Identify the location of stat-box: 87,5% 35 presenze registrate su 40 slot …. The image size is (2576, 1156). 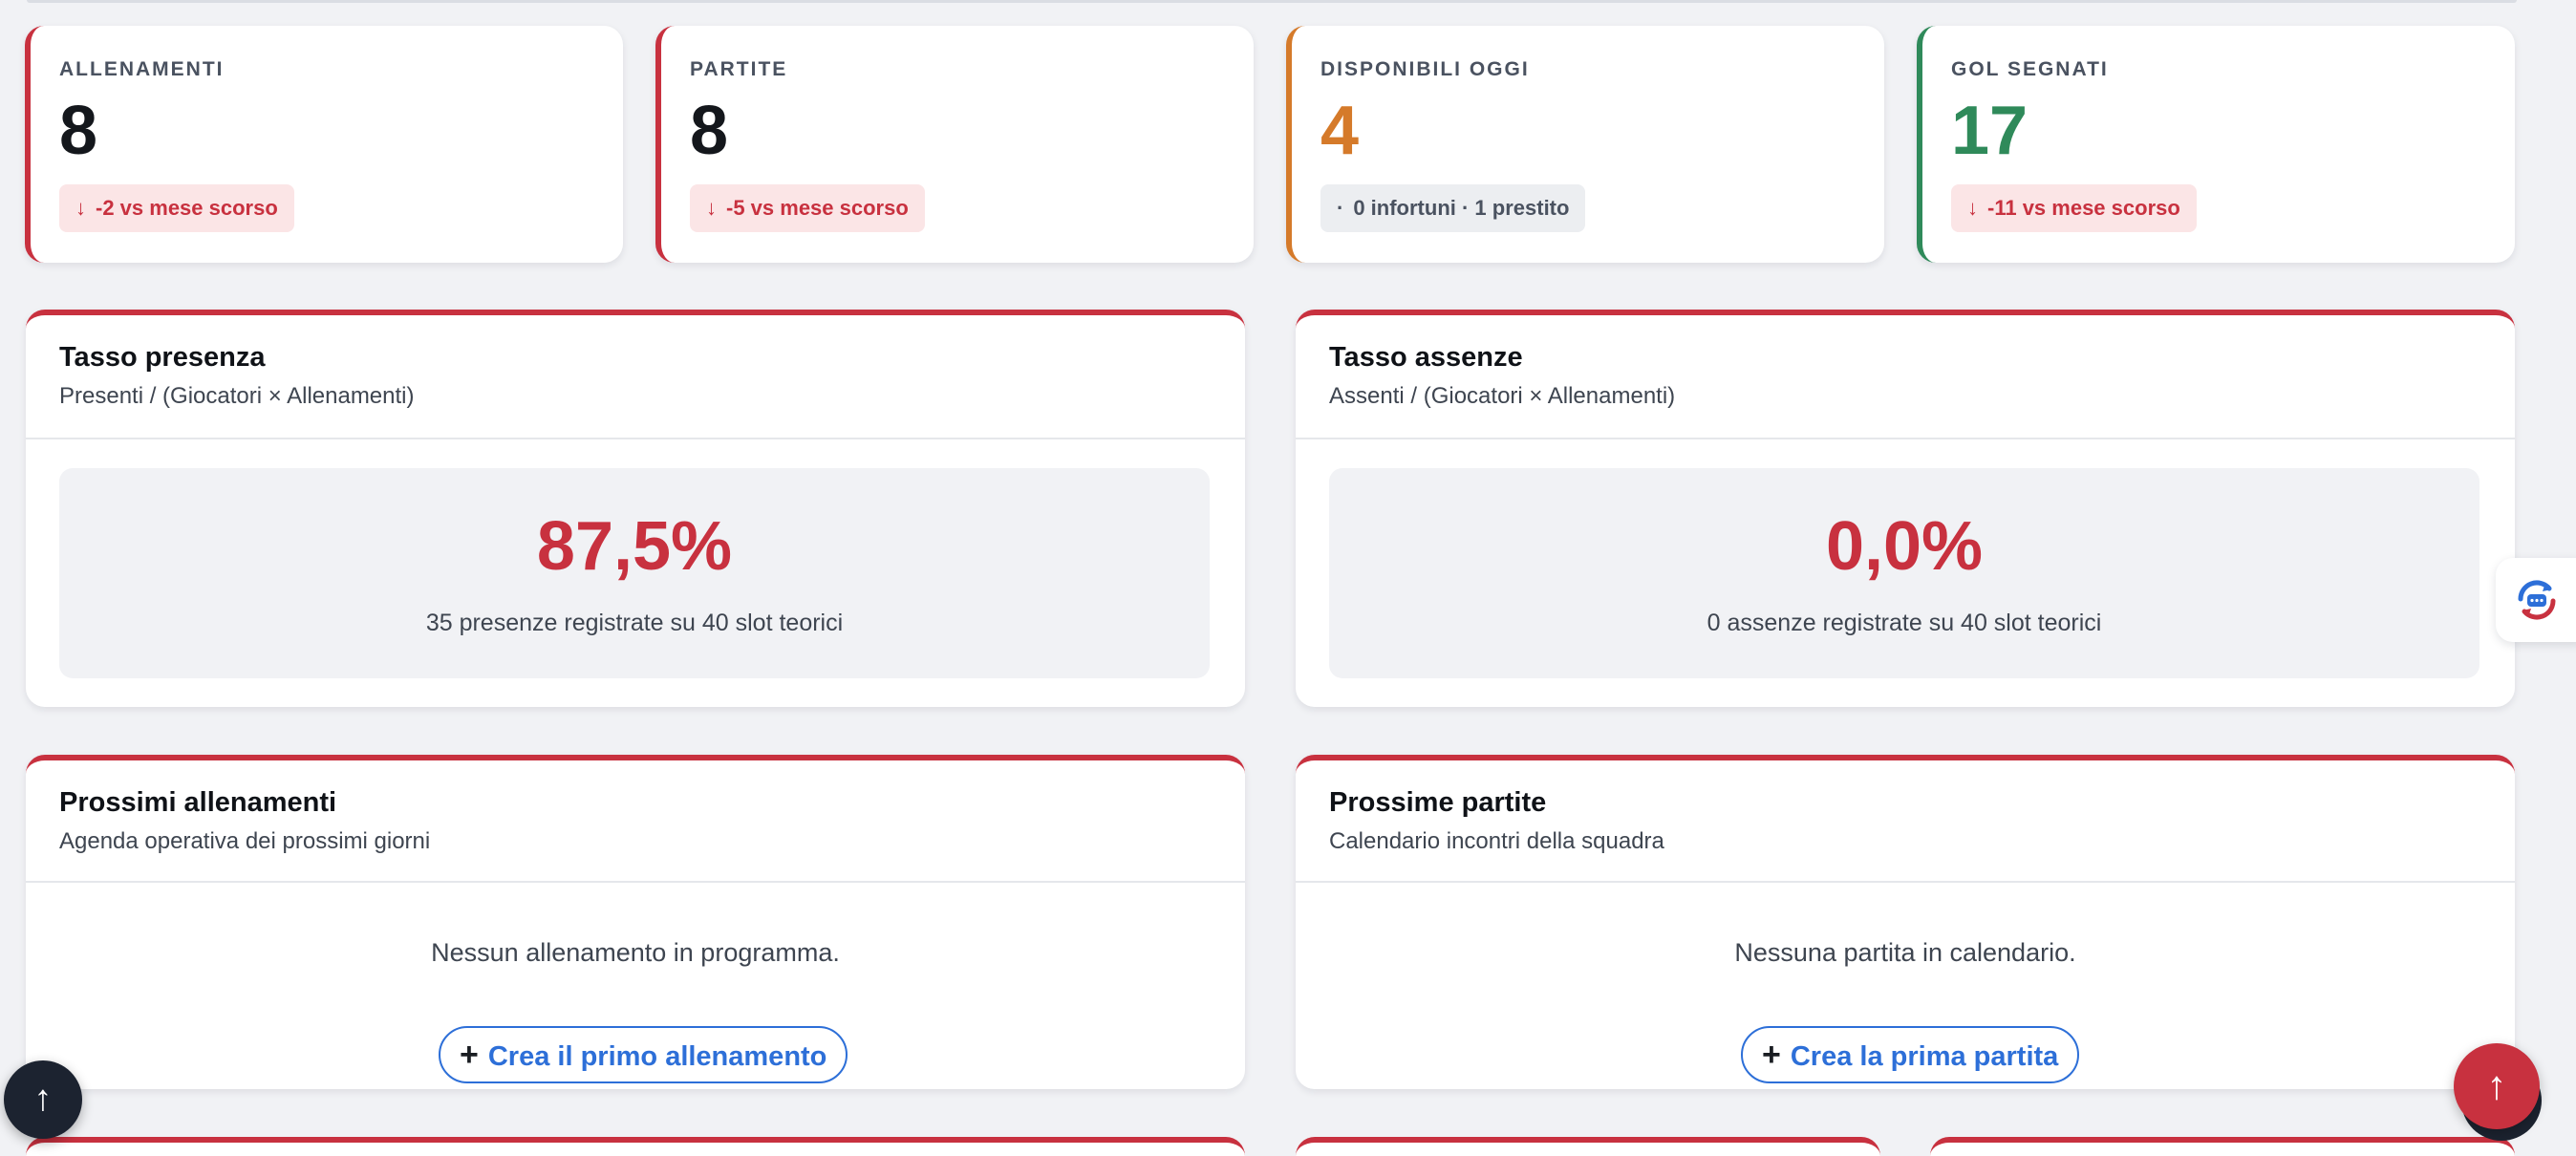
(634, 573).